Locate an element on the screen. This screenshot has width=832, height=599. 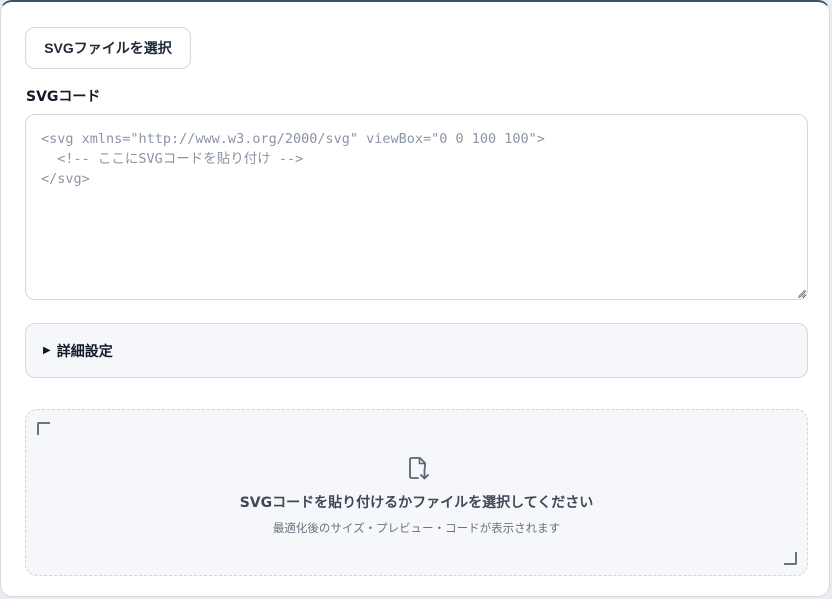
corner-bracket-bottom-right-icon is located at coordinates (790, 558).